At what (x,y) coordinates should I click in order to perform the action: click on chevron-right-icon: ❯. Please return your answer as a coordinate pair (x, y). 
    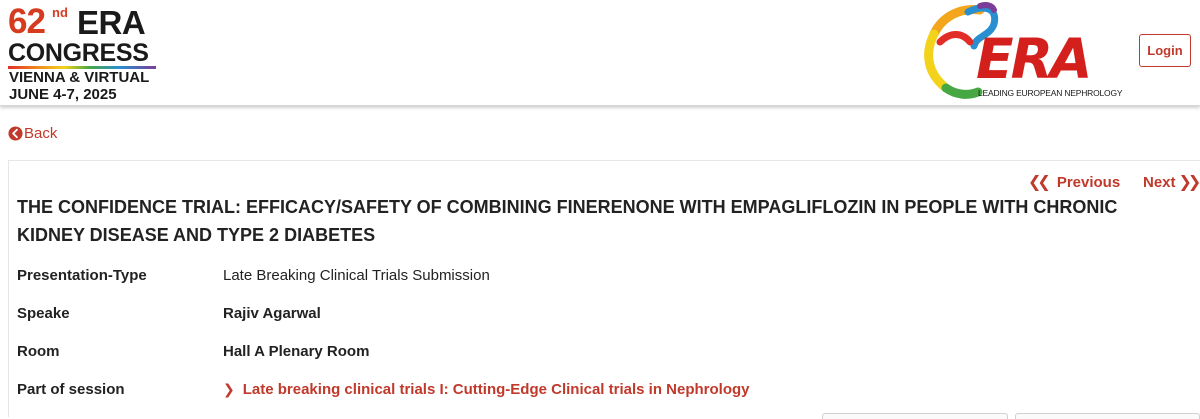
    Looking at the image, I should click on (229, 389).